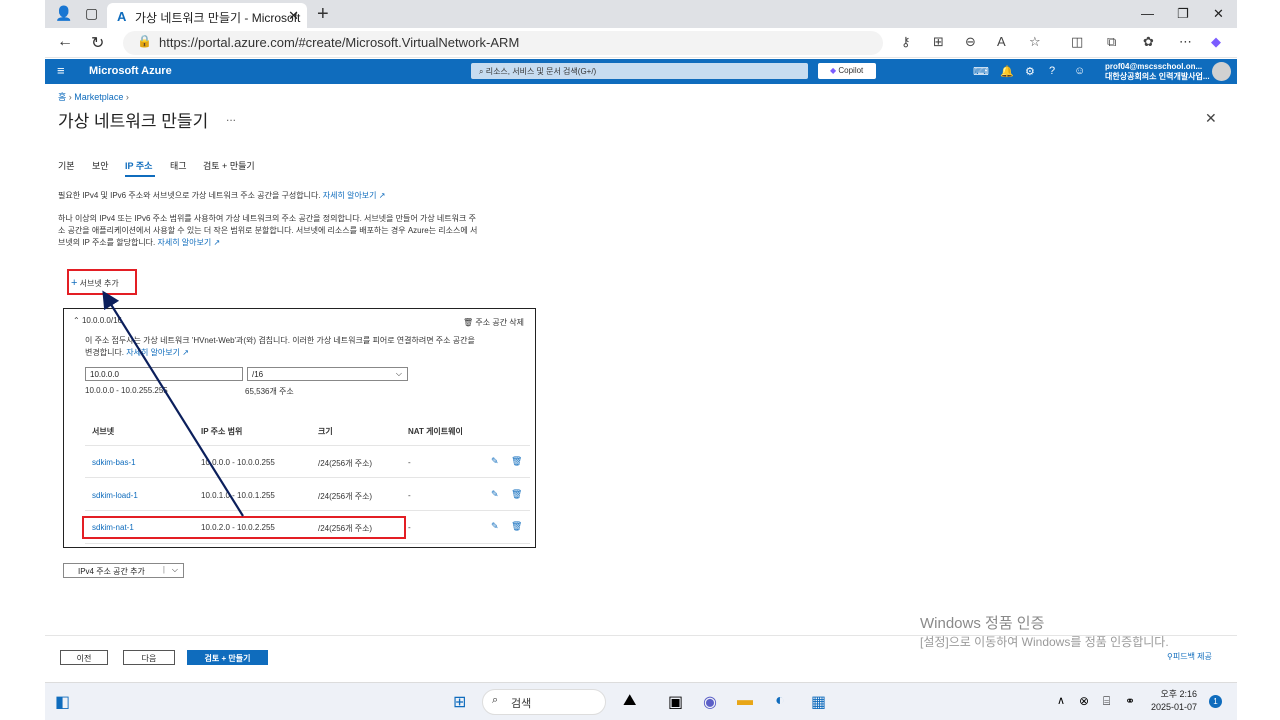 The height and width of the screenshot is (720, 1280). What do you see at coordinates (185, 242) in the screenshot?
I see `learn-more-link-2: 자세히 알아보기` at bounding box center [185, 242].